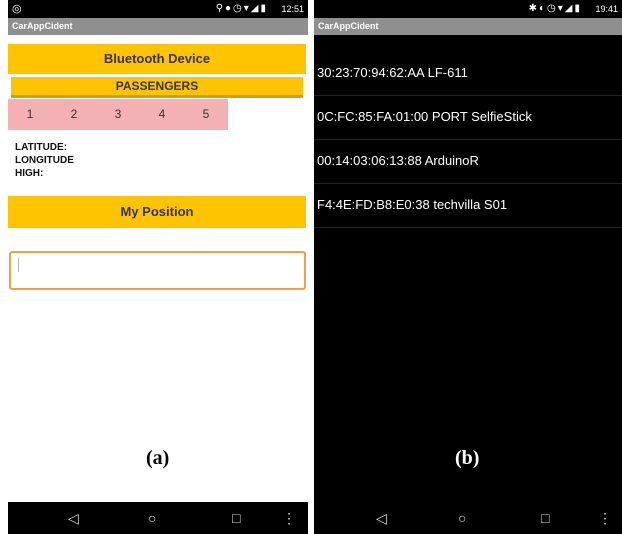 The image size is (622, 534). Describe the element at coordinates (468, 9) in the screenshot. I see `status-bar: ✱◐◷▾◢▮ 19:41` at that location.